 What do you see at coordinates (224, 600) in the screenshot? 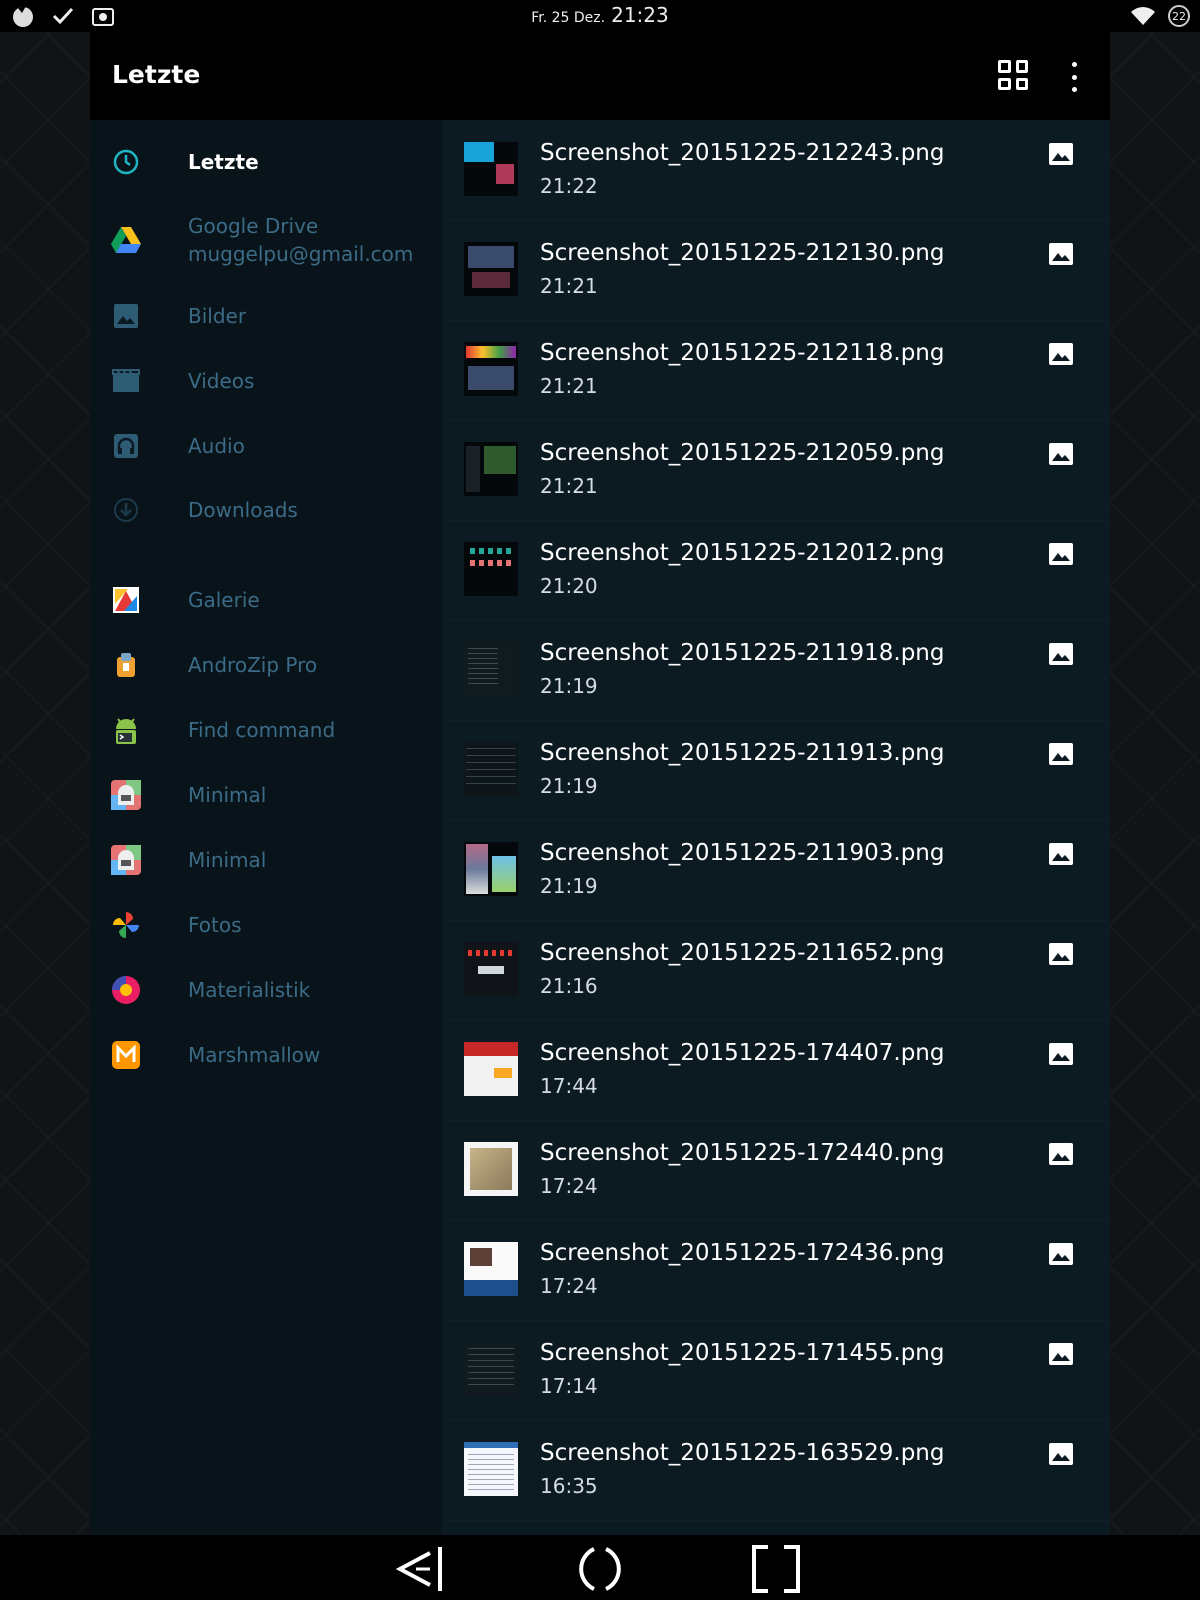
I see `sidebar-item-label: Galerie` at bounding box center [224, 600].